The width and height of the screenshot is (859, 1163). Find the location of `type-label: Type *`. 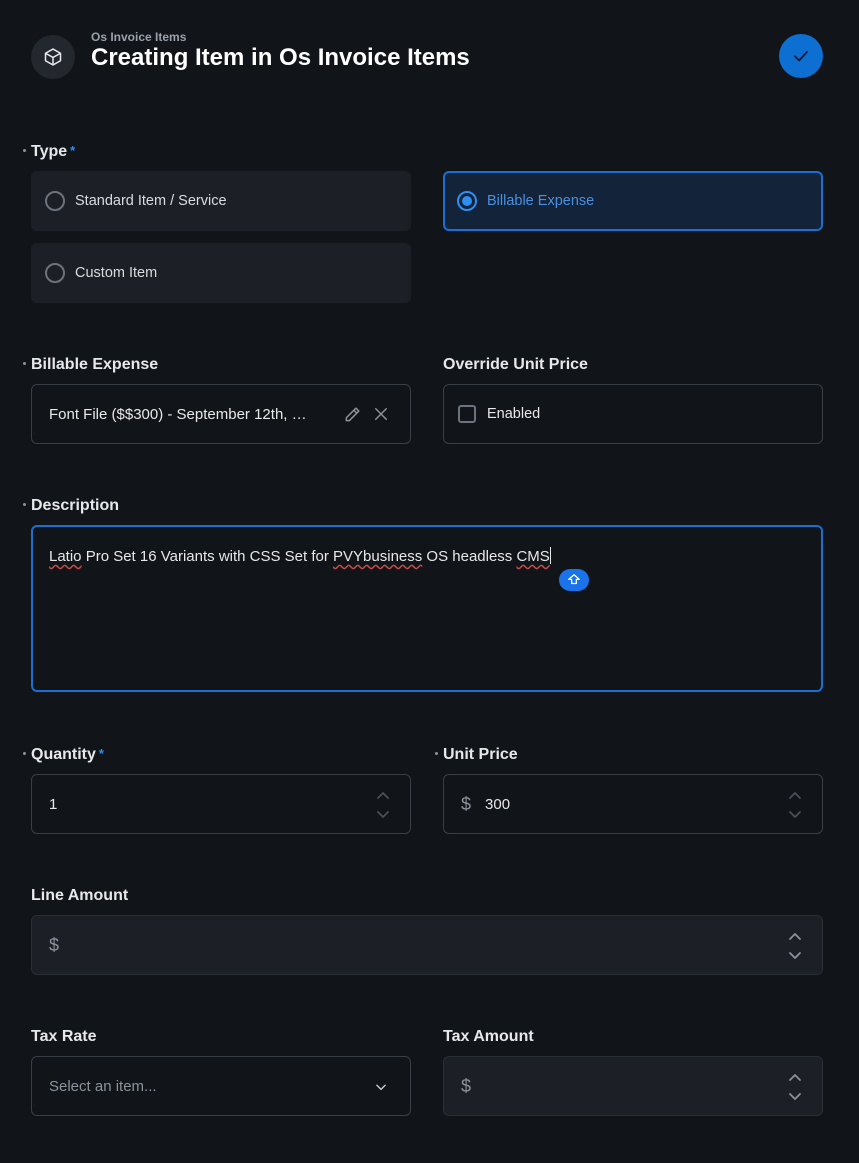

type-label: Type * is located at coordinates (49, 152).